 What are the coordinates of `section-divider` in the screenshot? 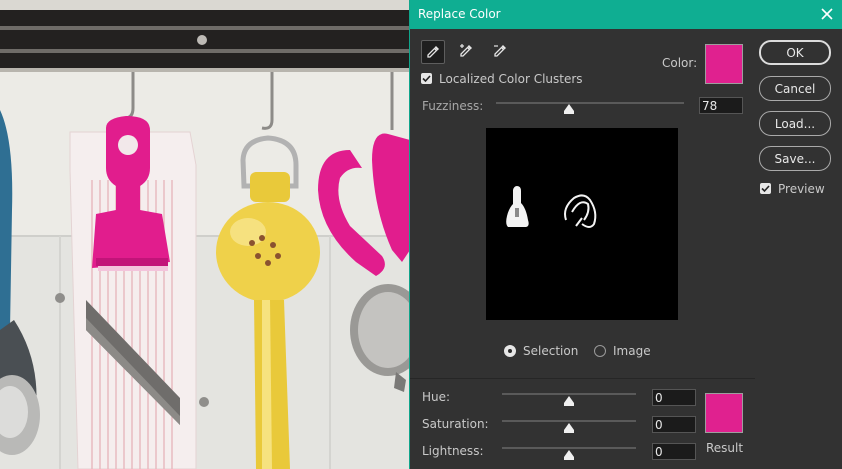 It's located at (582, 378).